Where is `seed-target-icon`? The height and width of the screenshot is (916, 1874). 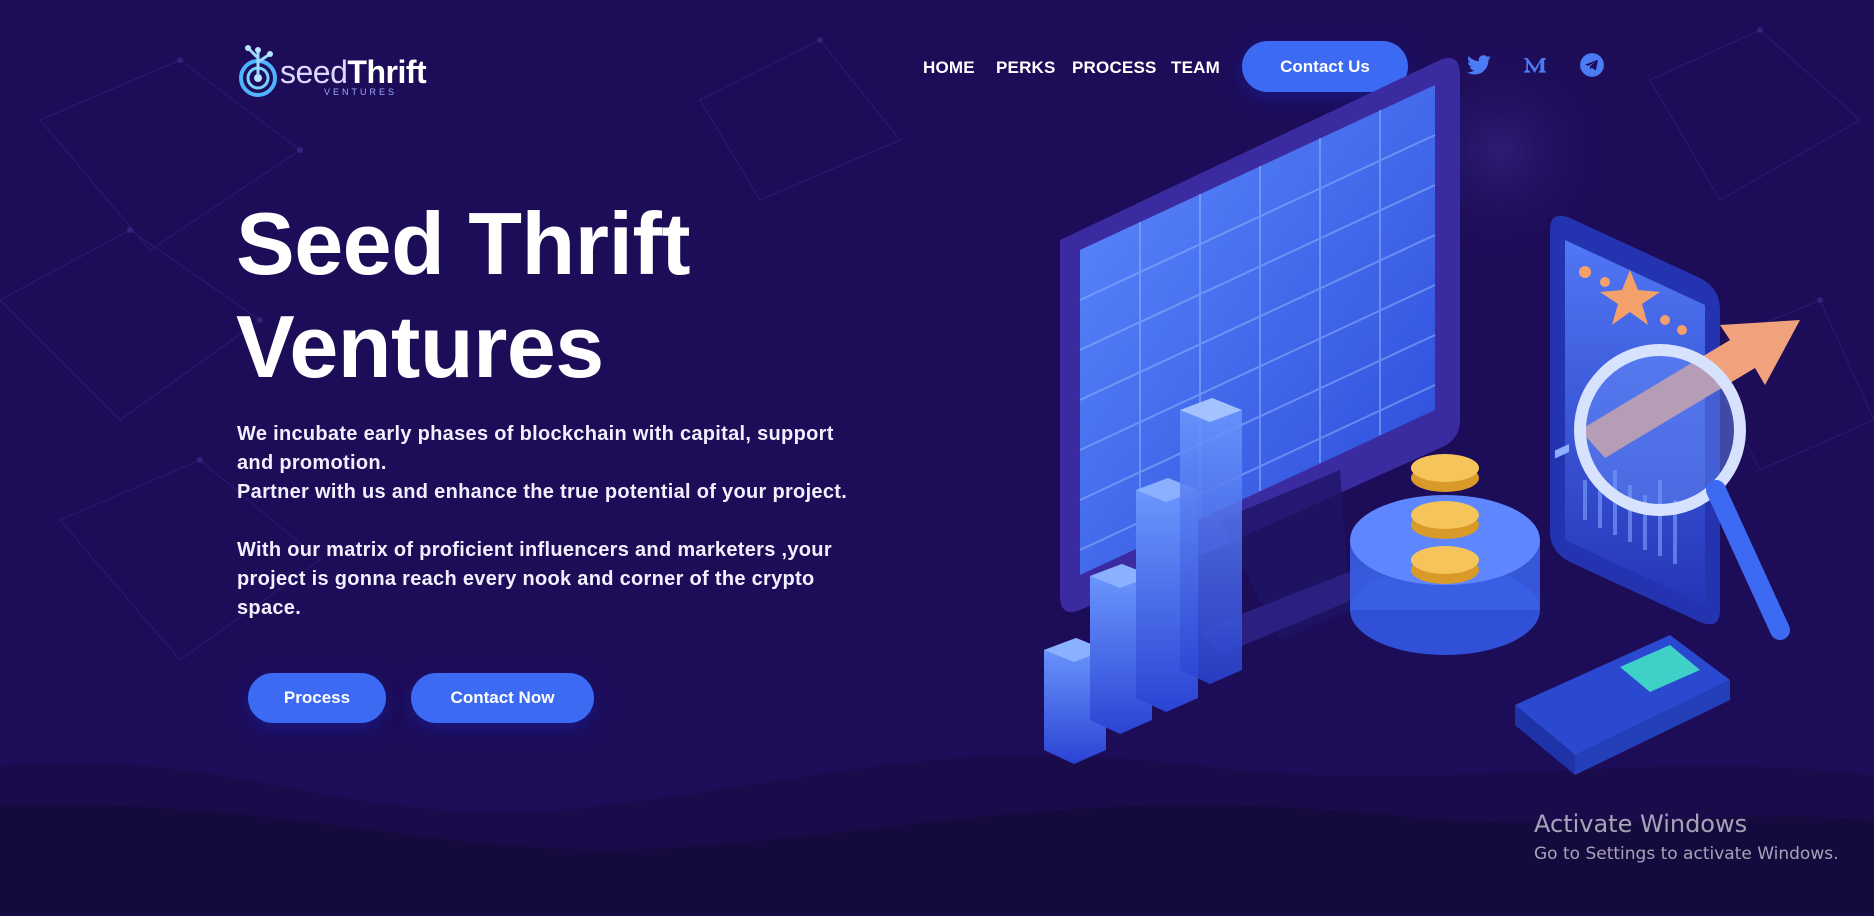 seed-target-icon is located at coordinates (258, 71).